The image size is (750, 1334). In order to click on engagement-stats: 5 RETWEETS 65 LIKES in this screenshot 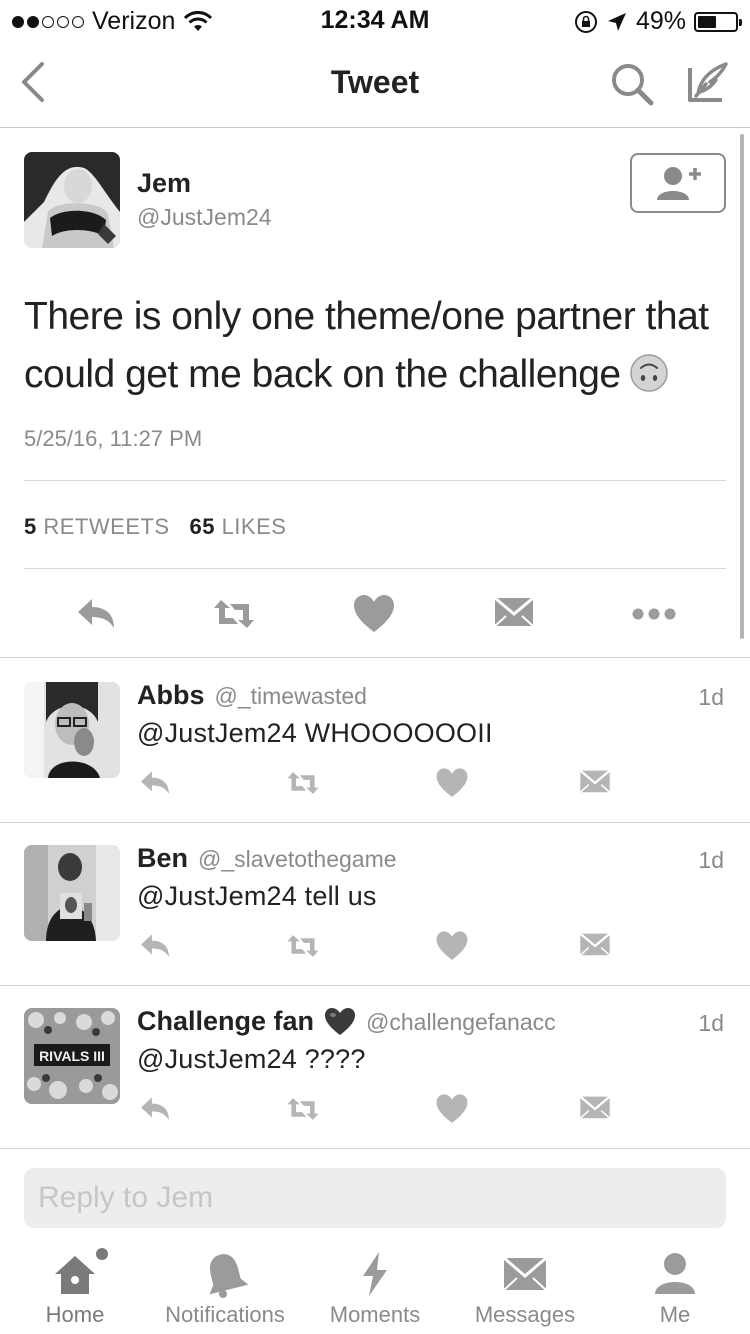, I will do `click(155, 527)`.